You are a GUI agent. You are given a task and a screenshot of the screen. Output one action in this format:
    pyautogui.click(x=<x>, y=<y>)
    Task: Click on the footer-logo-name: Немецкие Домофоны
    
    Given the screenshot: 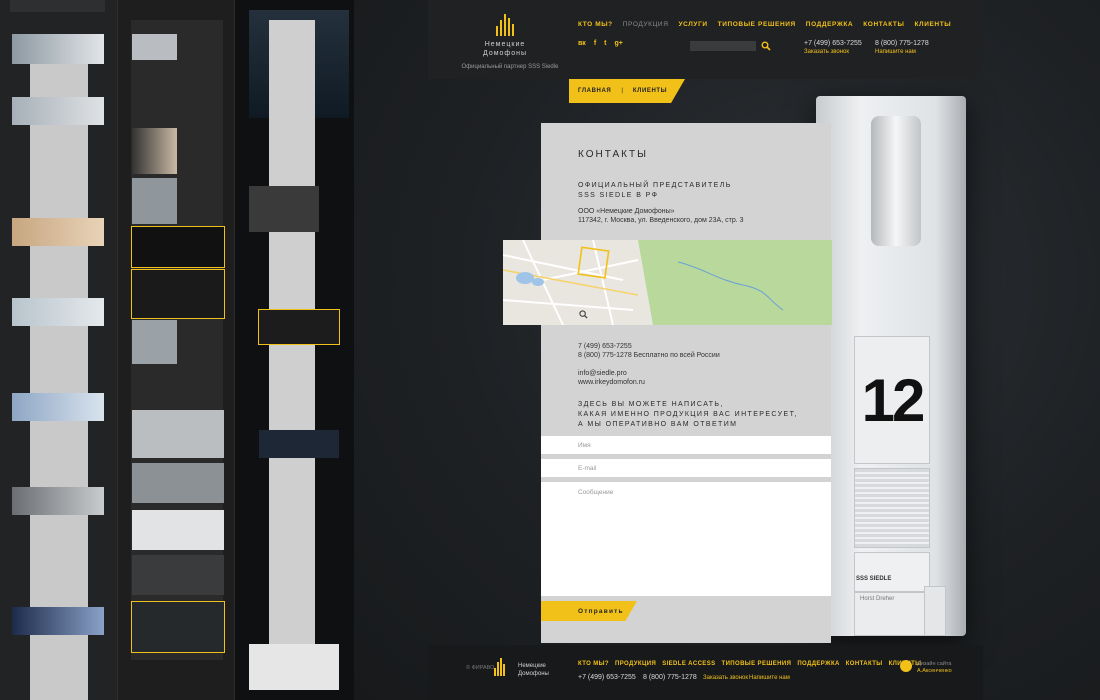 What is the action you would take?
    pyautogui.click(x=533, y=670)
    